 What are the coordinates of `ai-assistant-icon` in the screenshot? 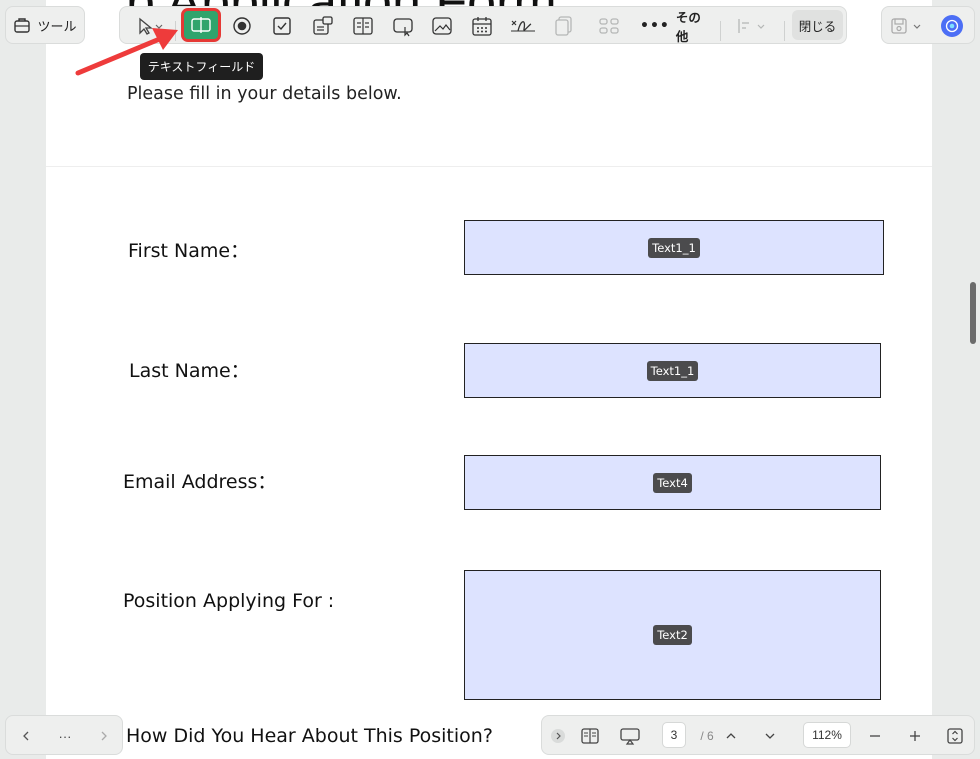 It's located at (952, 26).